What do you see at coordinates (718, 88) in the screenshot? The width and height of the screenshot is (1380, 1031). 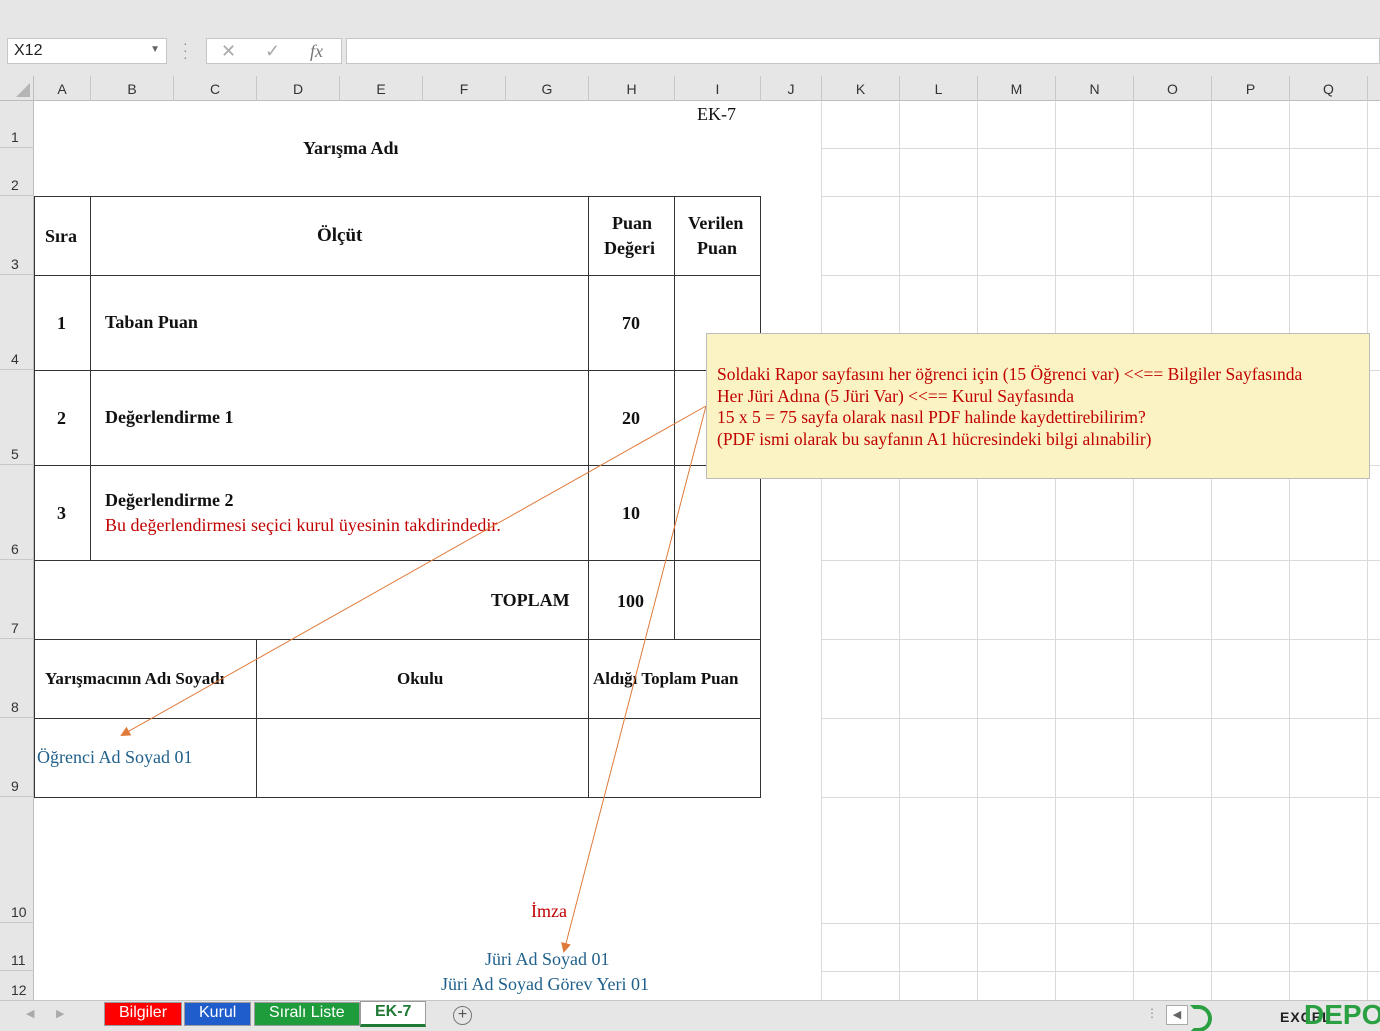 I see `column-header-i: I` at bounding box center [718, 88].